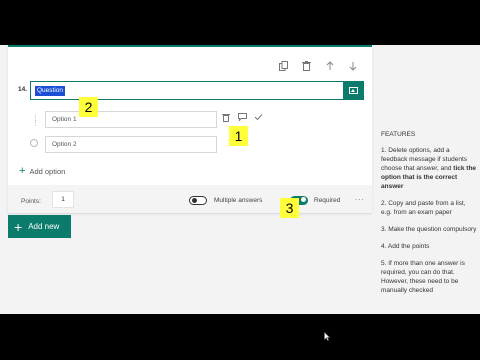  Describe the element at coordinates (35, 121) in the screenshot. I see `drag-handle-icon: ⋮ ⋮` at that location.